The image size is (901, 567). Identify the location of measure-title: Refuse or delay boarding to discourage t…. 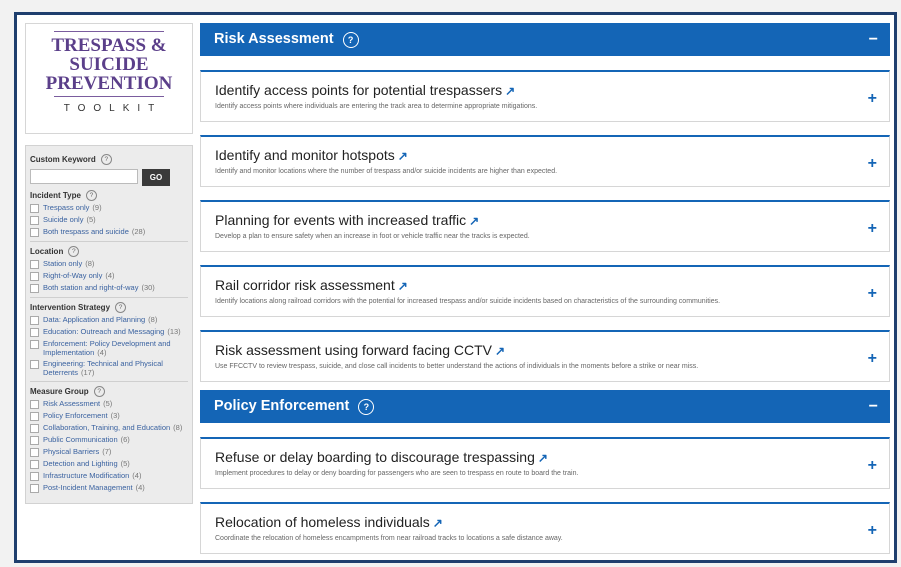
(532, 457).